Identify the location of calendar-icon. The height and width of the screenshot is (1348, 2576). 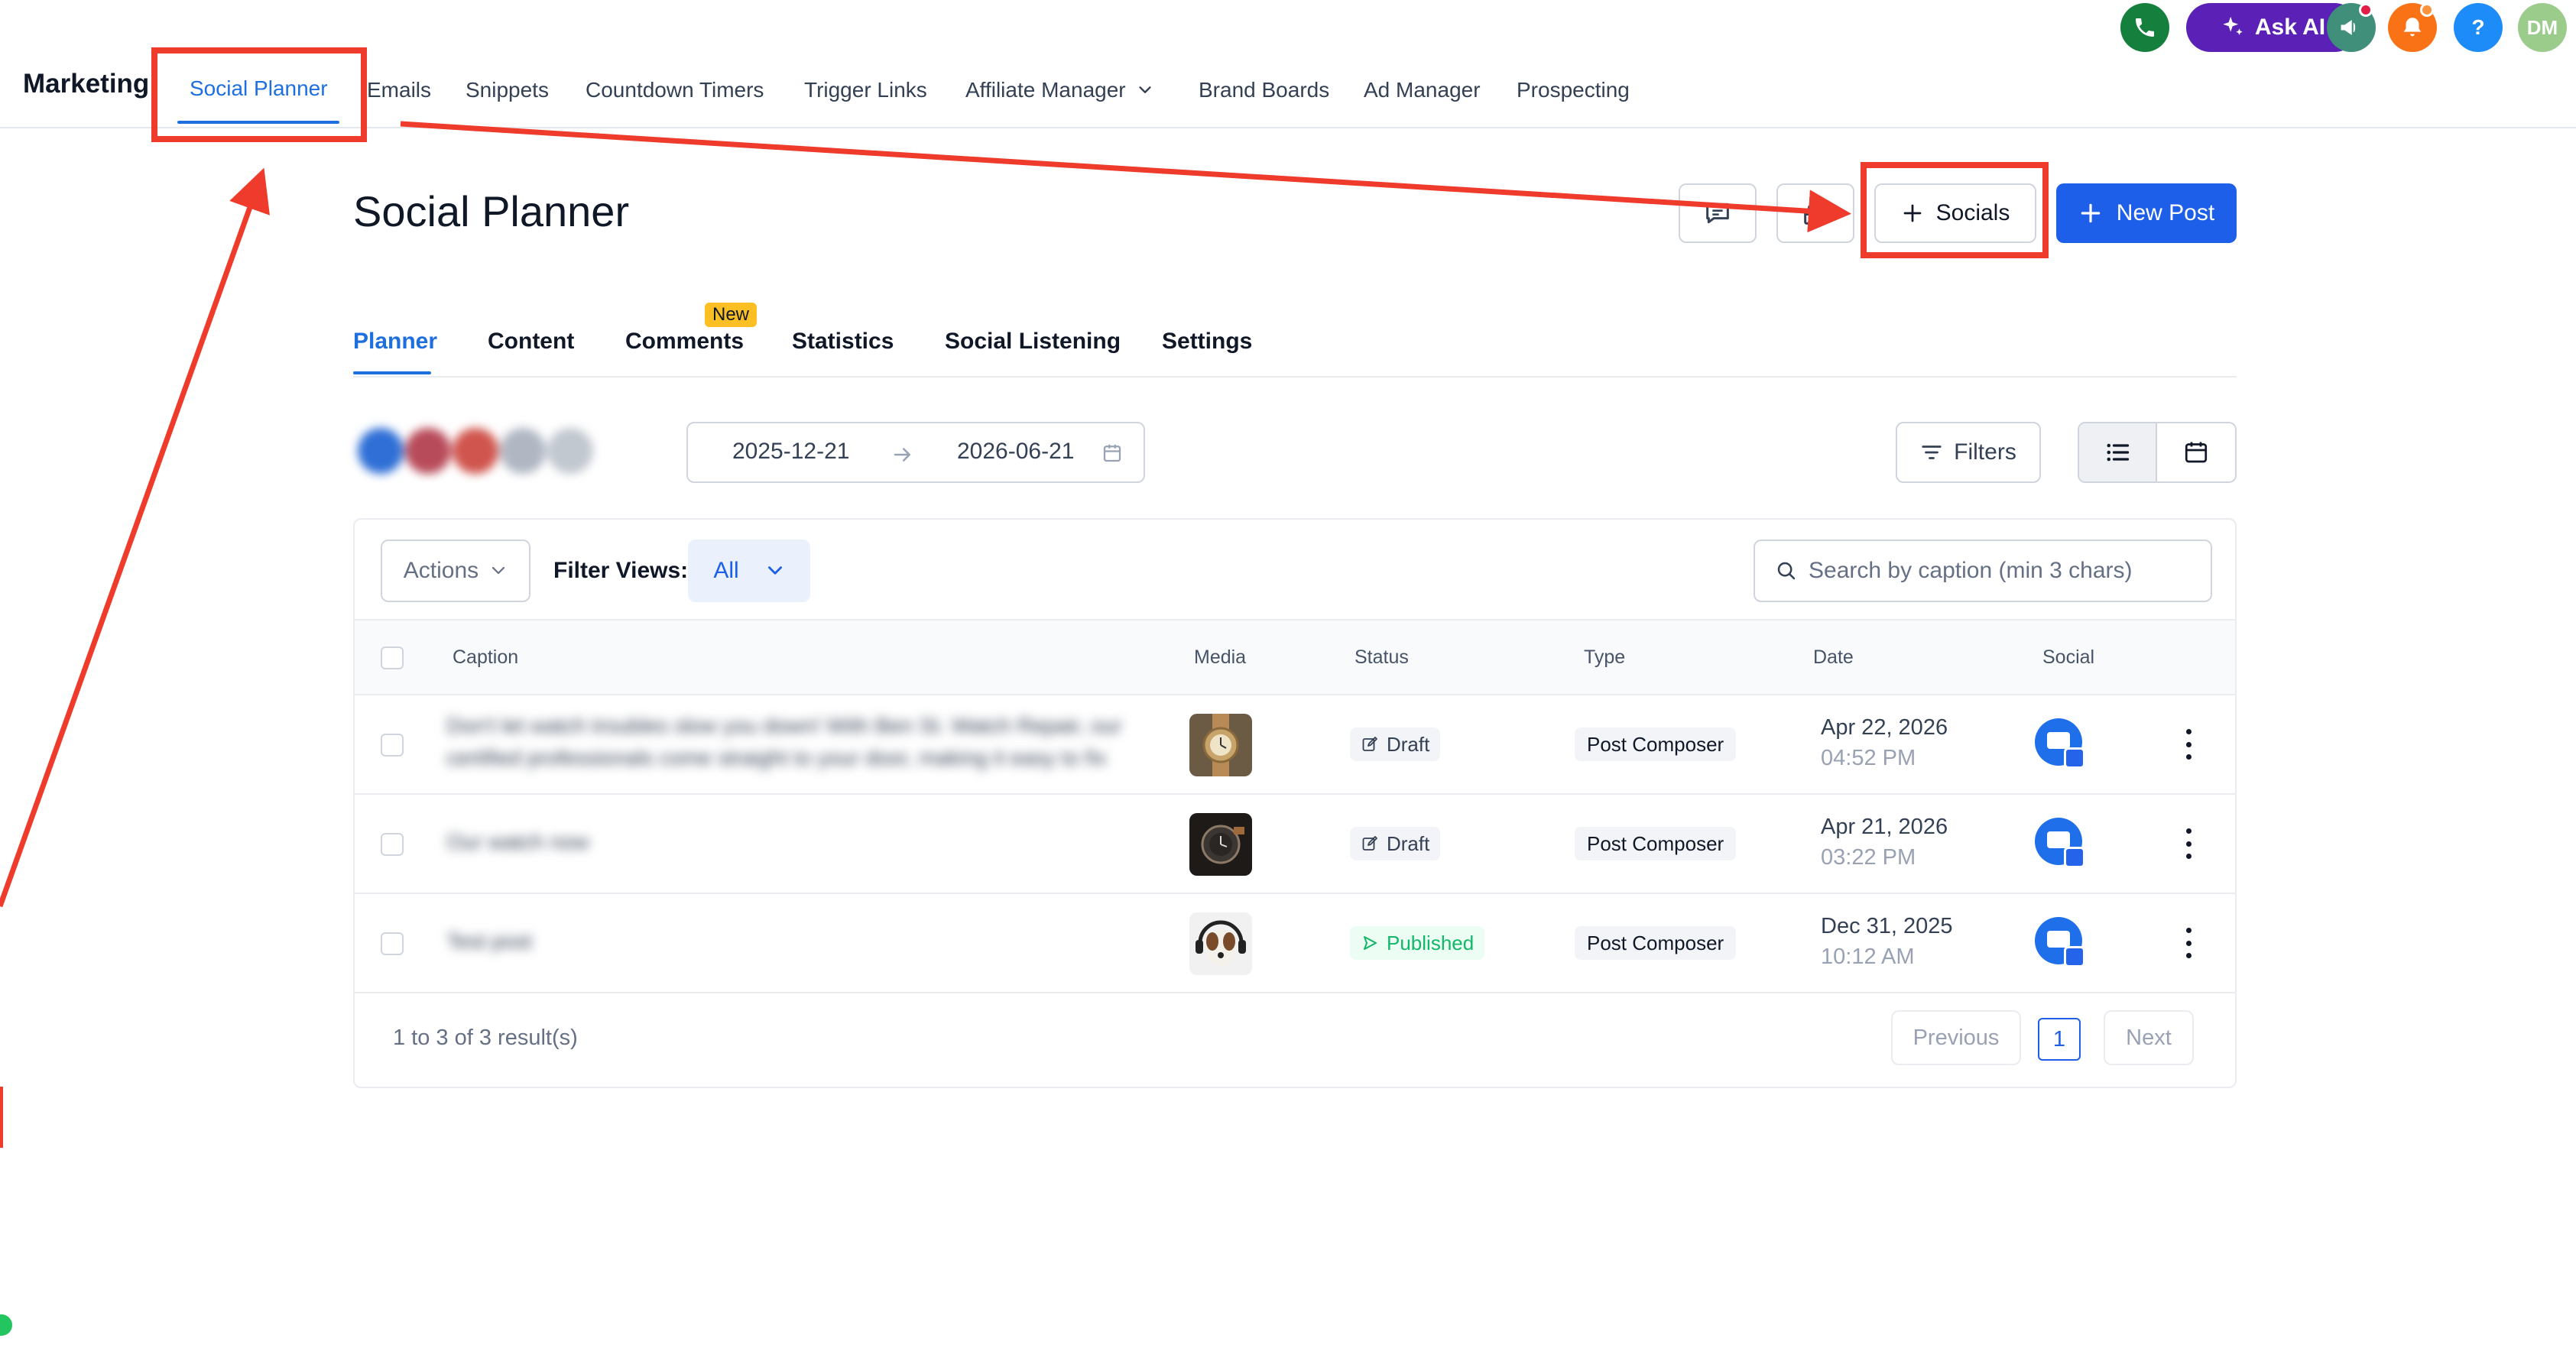
(2196, 452).